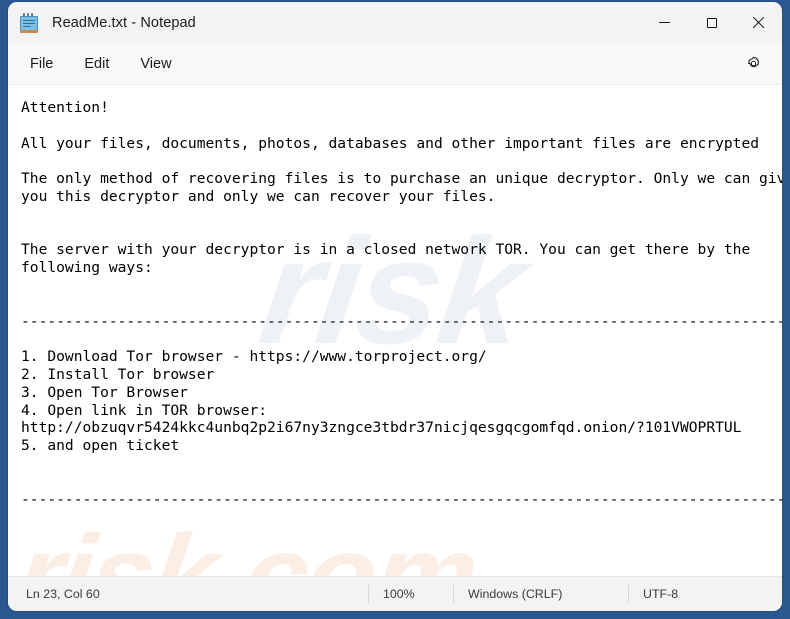 The width and height of the screenshot is (790, 619). I want to click on menu-item-edit: Edit, so click(96, 64).